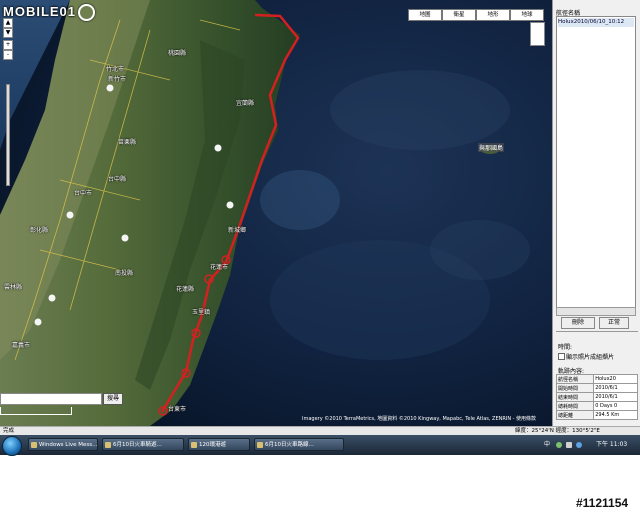 This screenshot has width=640, height=512. I want to click on track-list-item: Holux2010/06/10_10:12, so click(596, 22).